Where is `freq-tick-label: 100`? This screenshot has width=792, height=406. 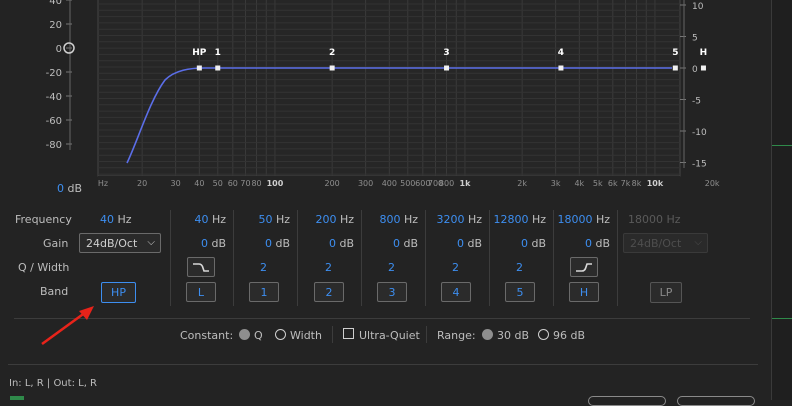 freq-tick-label: 100 is located at coordinates (275, 183).